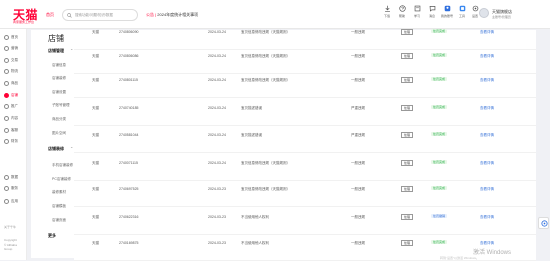  I want to click on trade-icon, so click(6, 60).